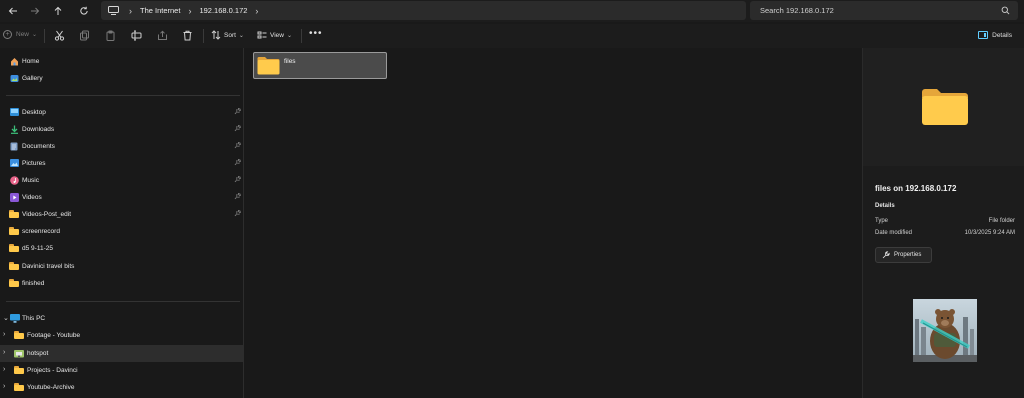 The width and height of the screenshot is (1024, 398). I want to click on pictures-icon, so click(14, 163).